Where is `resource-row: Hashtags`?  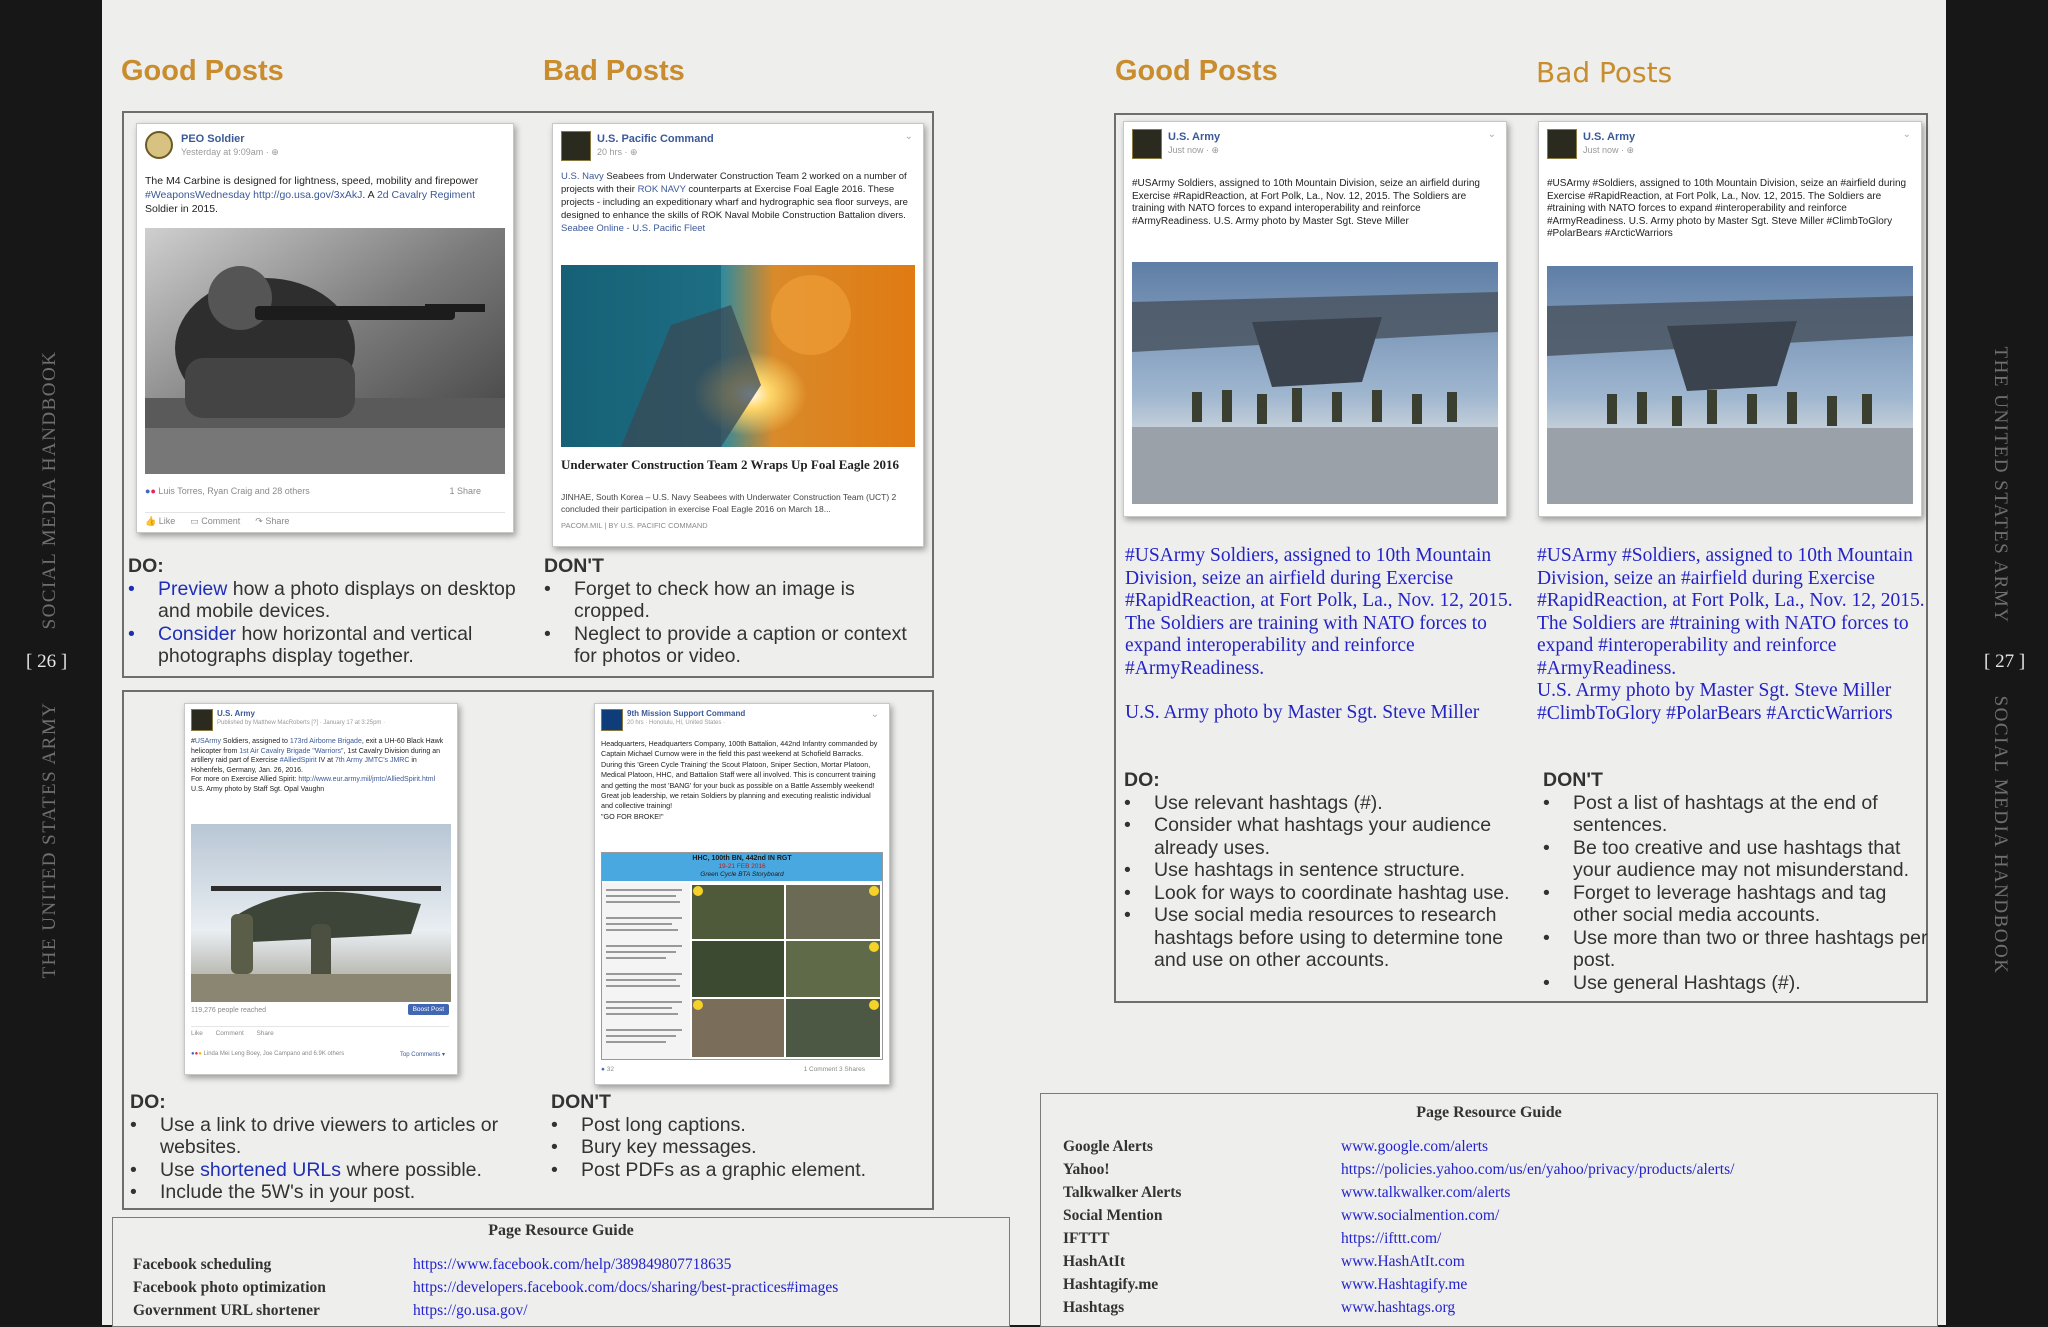
resource-row: Hashtags is located at coordinates (1094, 1307).